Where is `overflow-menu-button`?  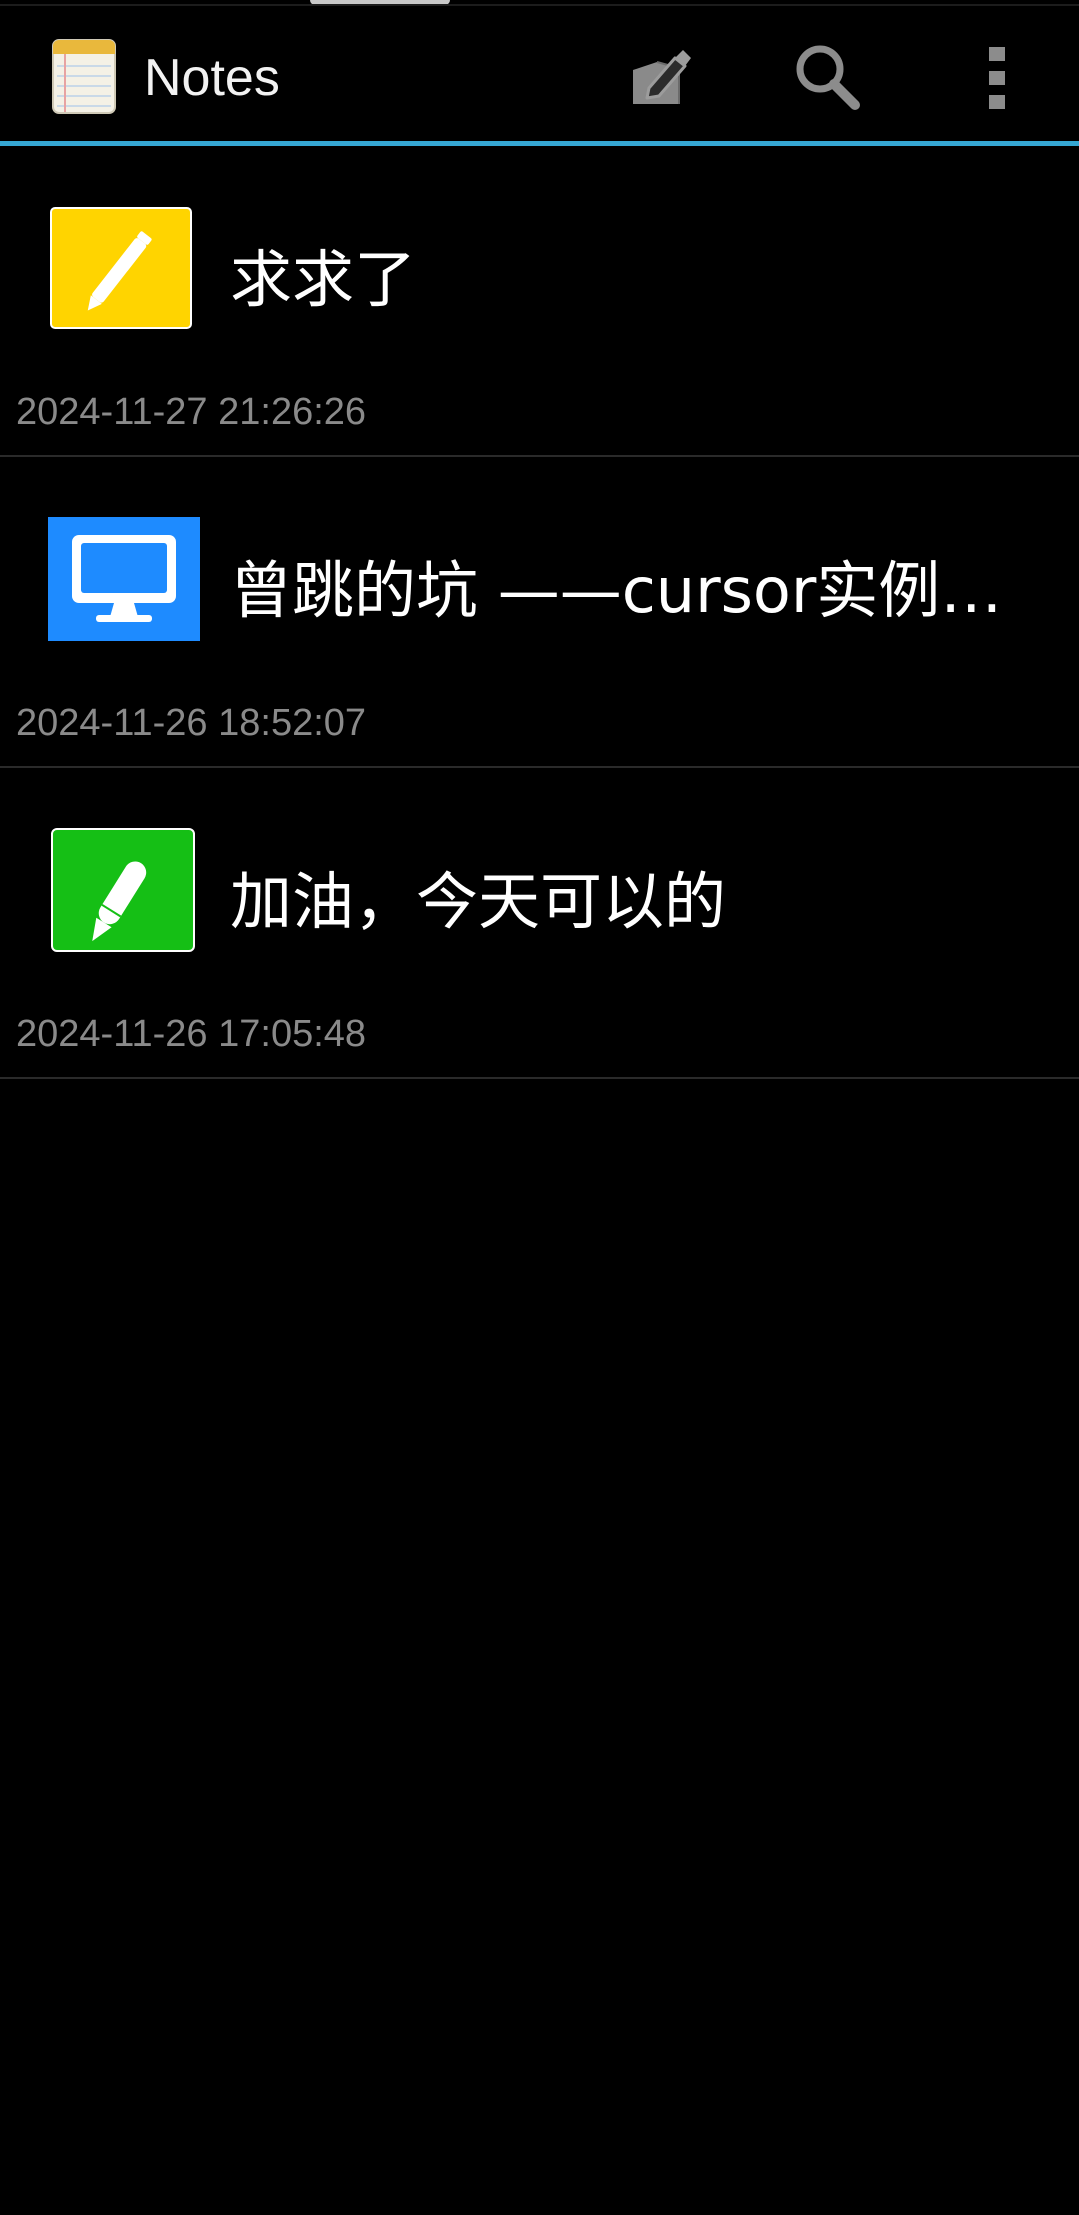
overflow-menu-button is located at coordinates (997, 78).